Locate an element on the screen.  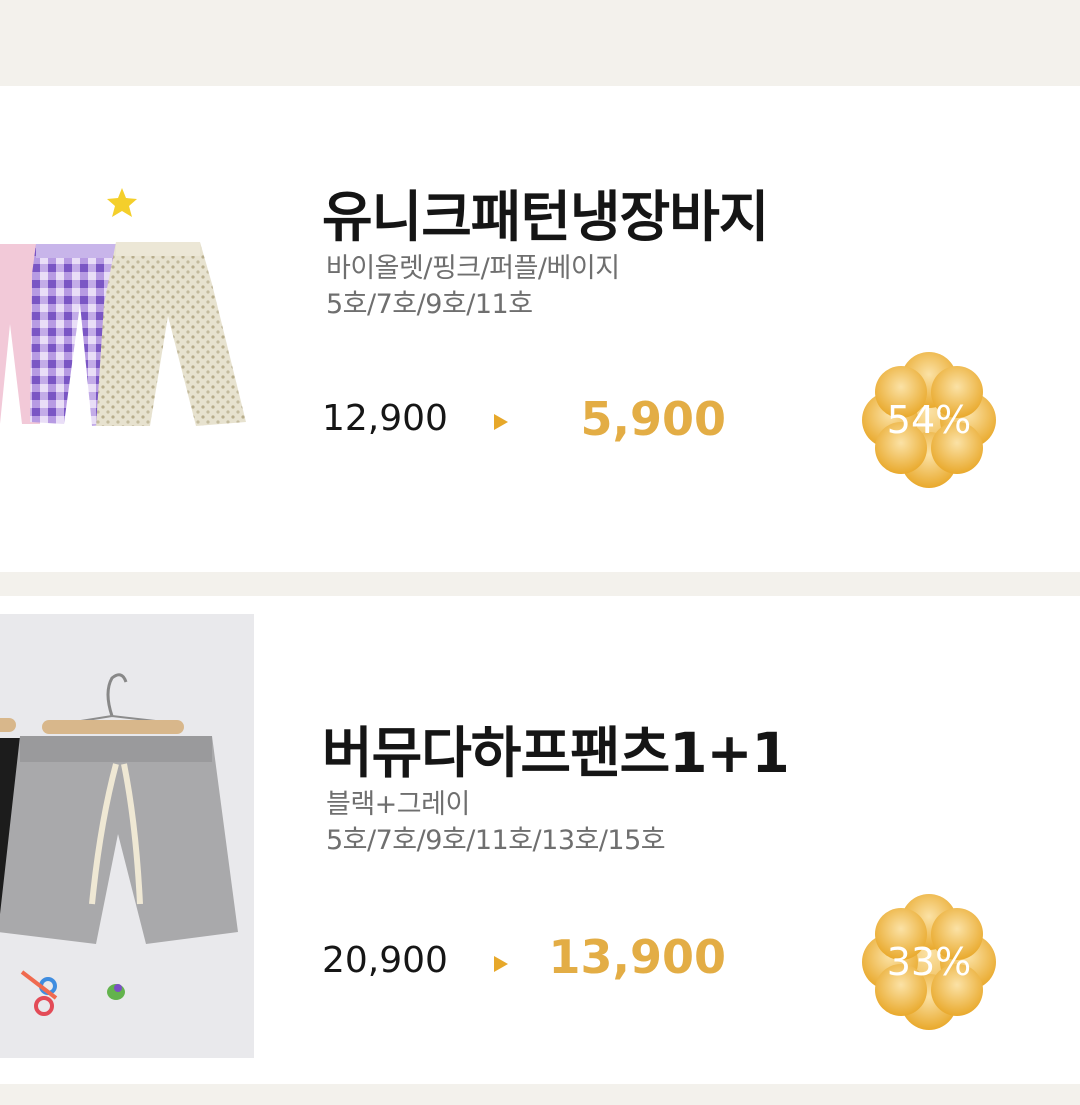
product-sizes: 5호/7호/9호/11호 is located at coordinates (429, 304).